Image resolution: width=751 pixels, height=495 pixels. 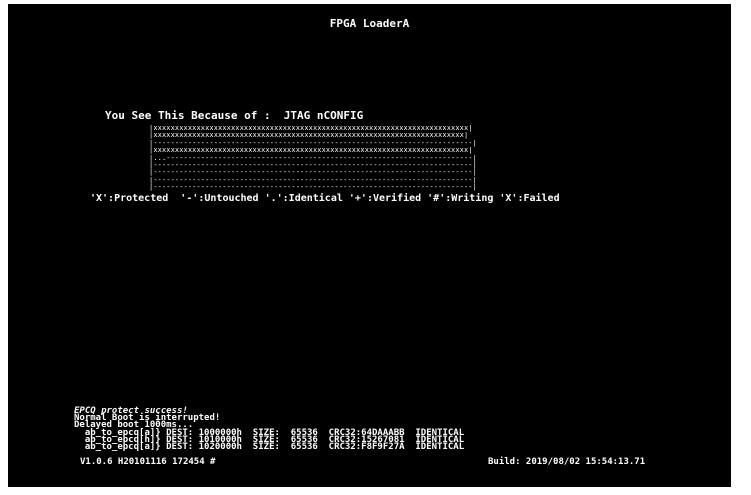 What do you see at coordinates (567, 462) in the screenshot?
I see `build-timestamp: Build: 2019/08/02 15:54:13.71` at bounding box center [567, 462].